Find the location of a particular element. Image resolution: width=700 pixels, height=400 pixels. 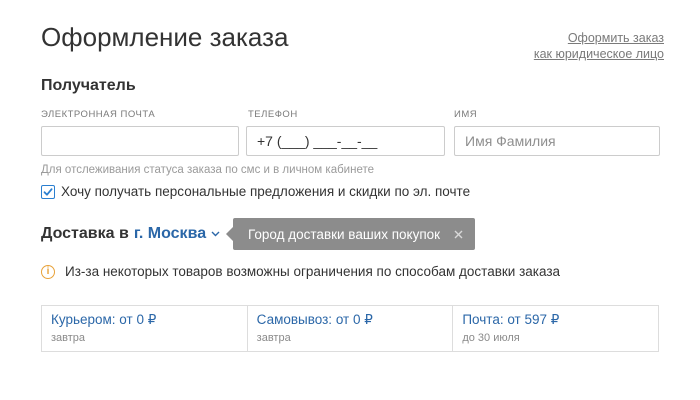

legal-entity-order-link: Оформить заказ как юридическое лицо is located at coordinates (599, 46).